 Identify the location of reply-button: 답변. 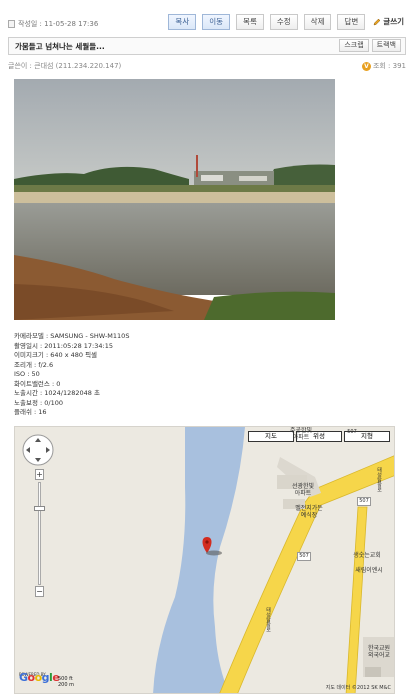
(351, 22).